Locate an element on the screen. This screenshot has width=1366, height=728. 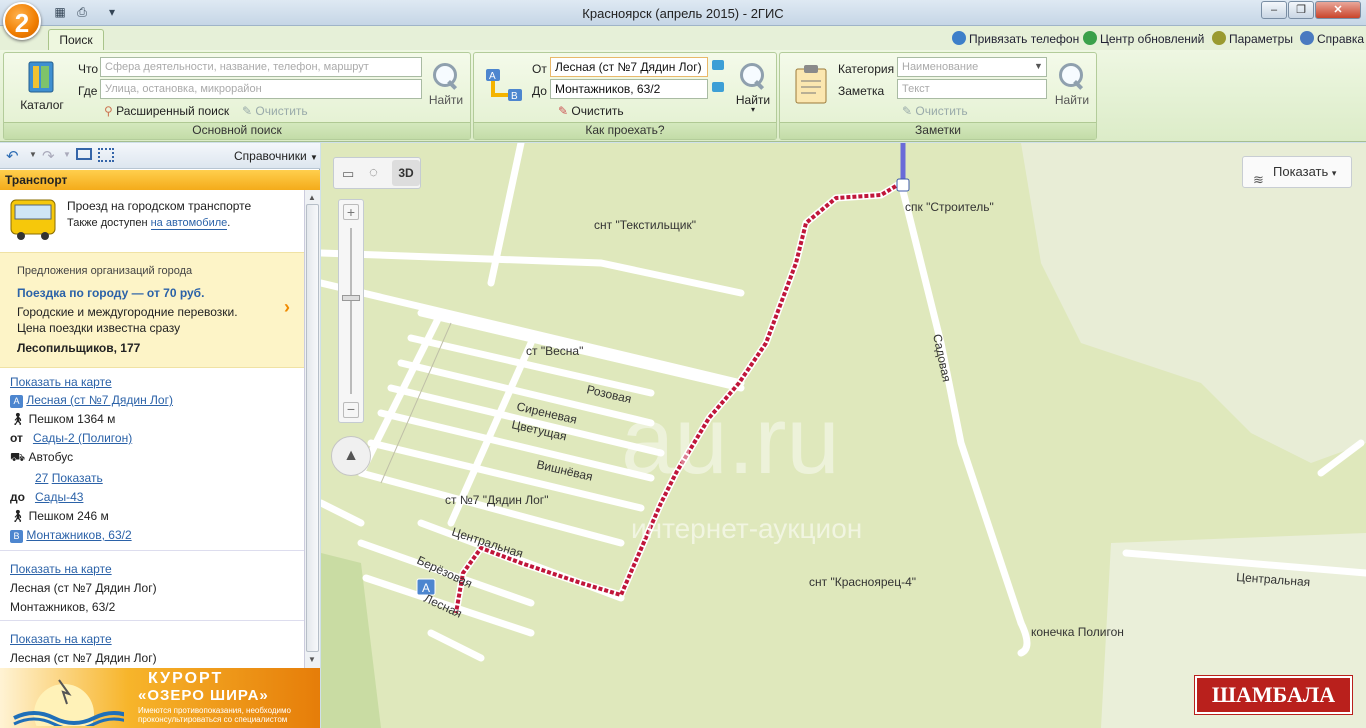
route1-walk1: 🚶︎ Пешком 1364 м is located at coordinates (63, 419).